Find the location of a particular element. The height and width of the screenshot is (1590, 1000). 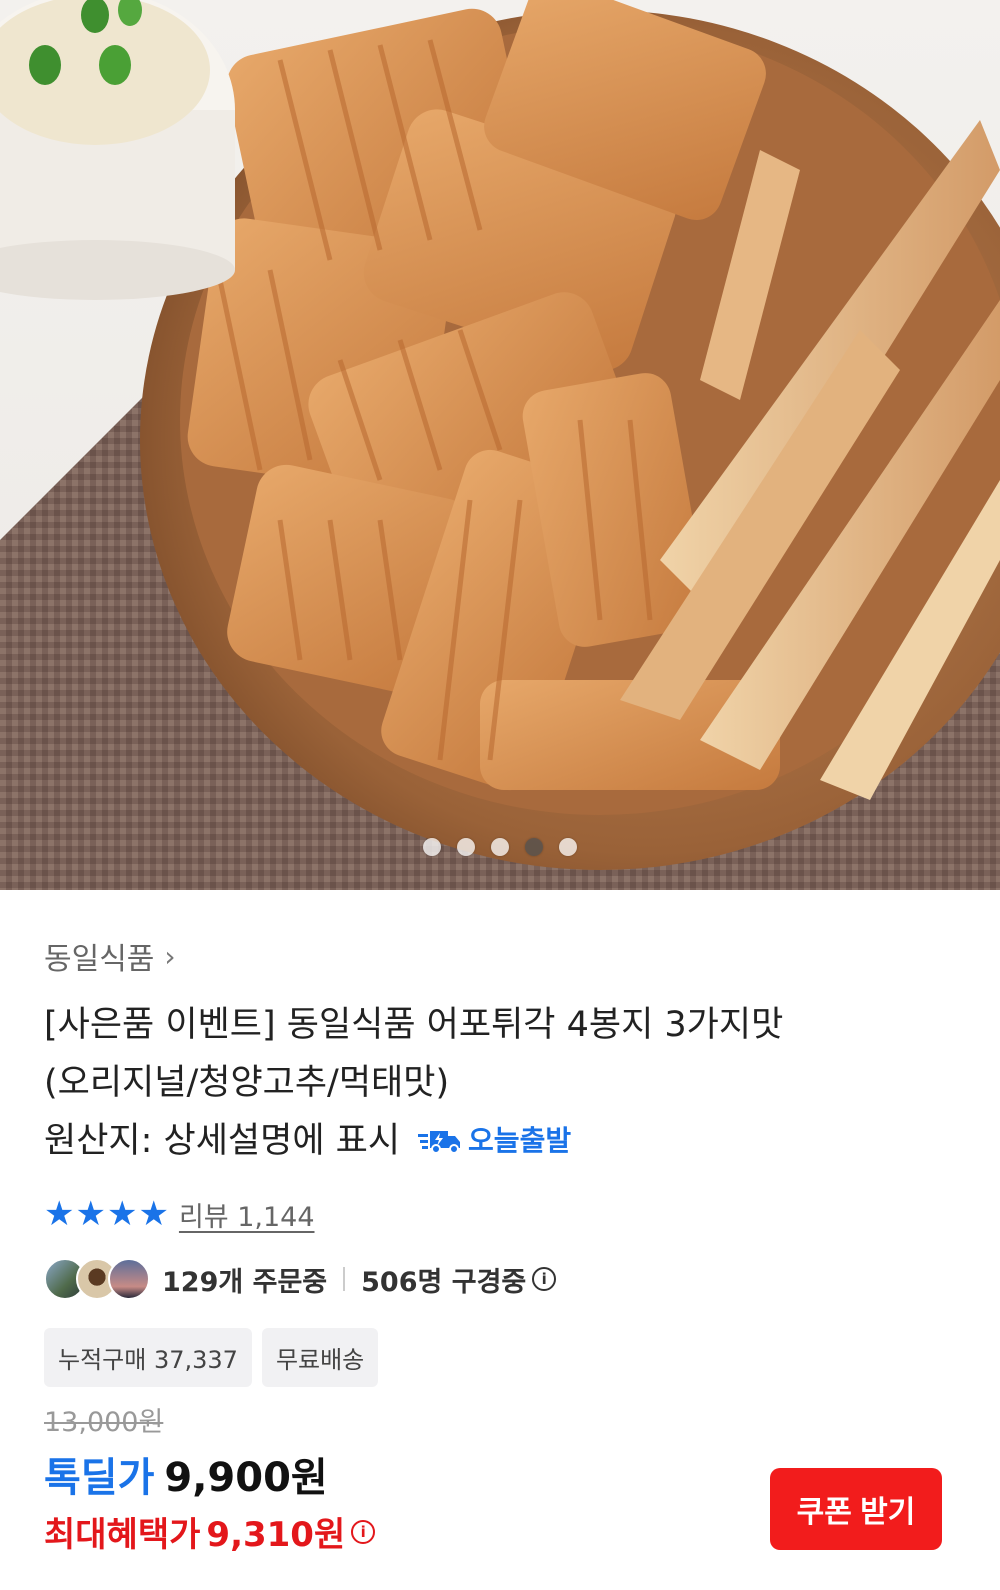

deal-price: 9,900원 is located at coordinates (246, 1478).